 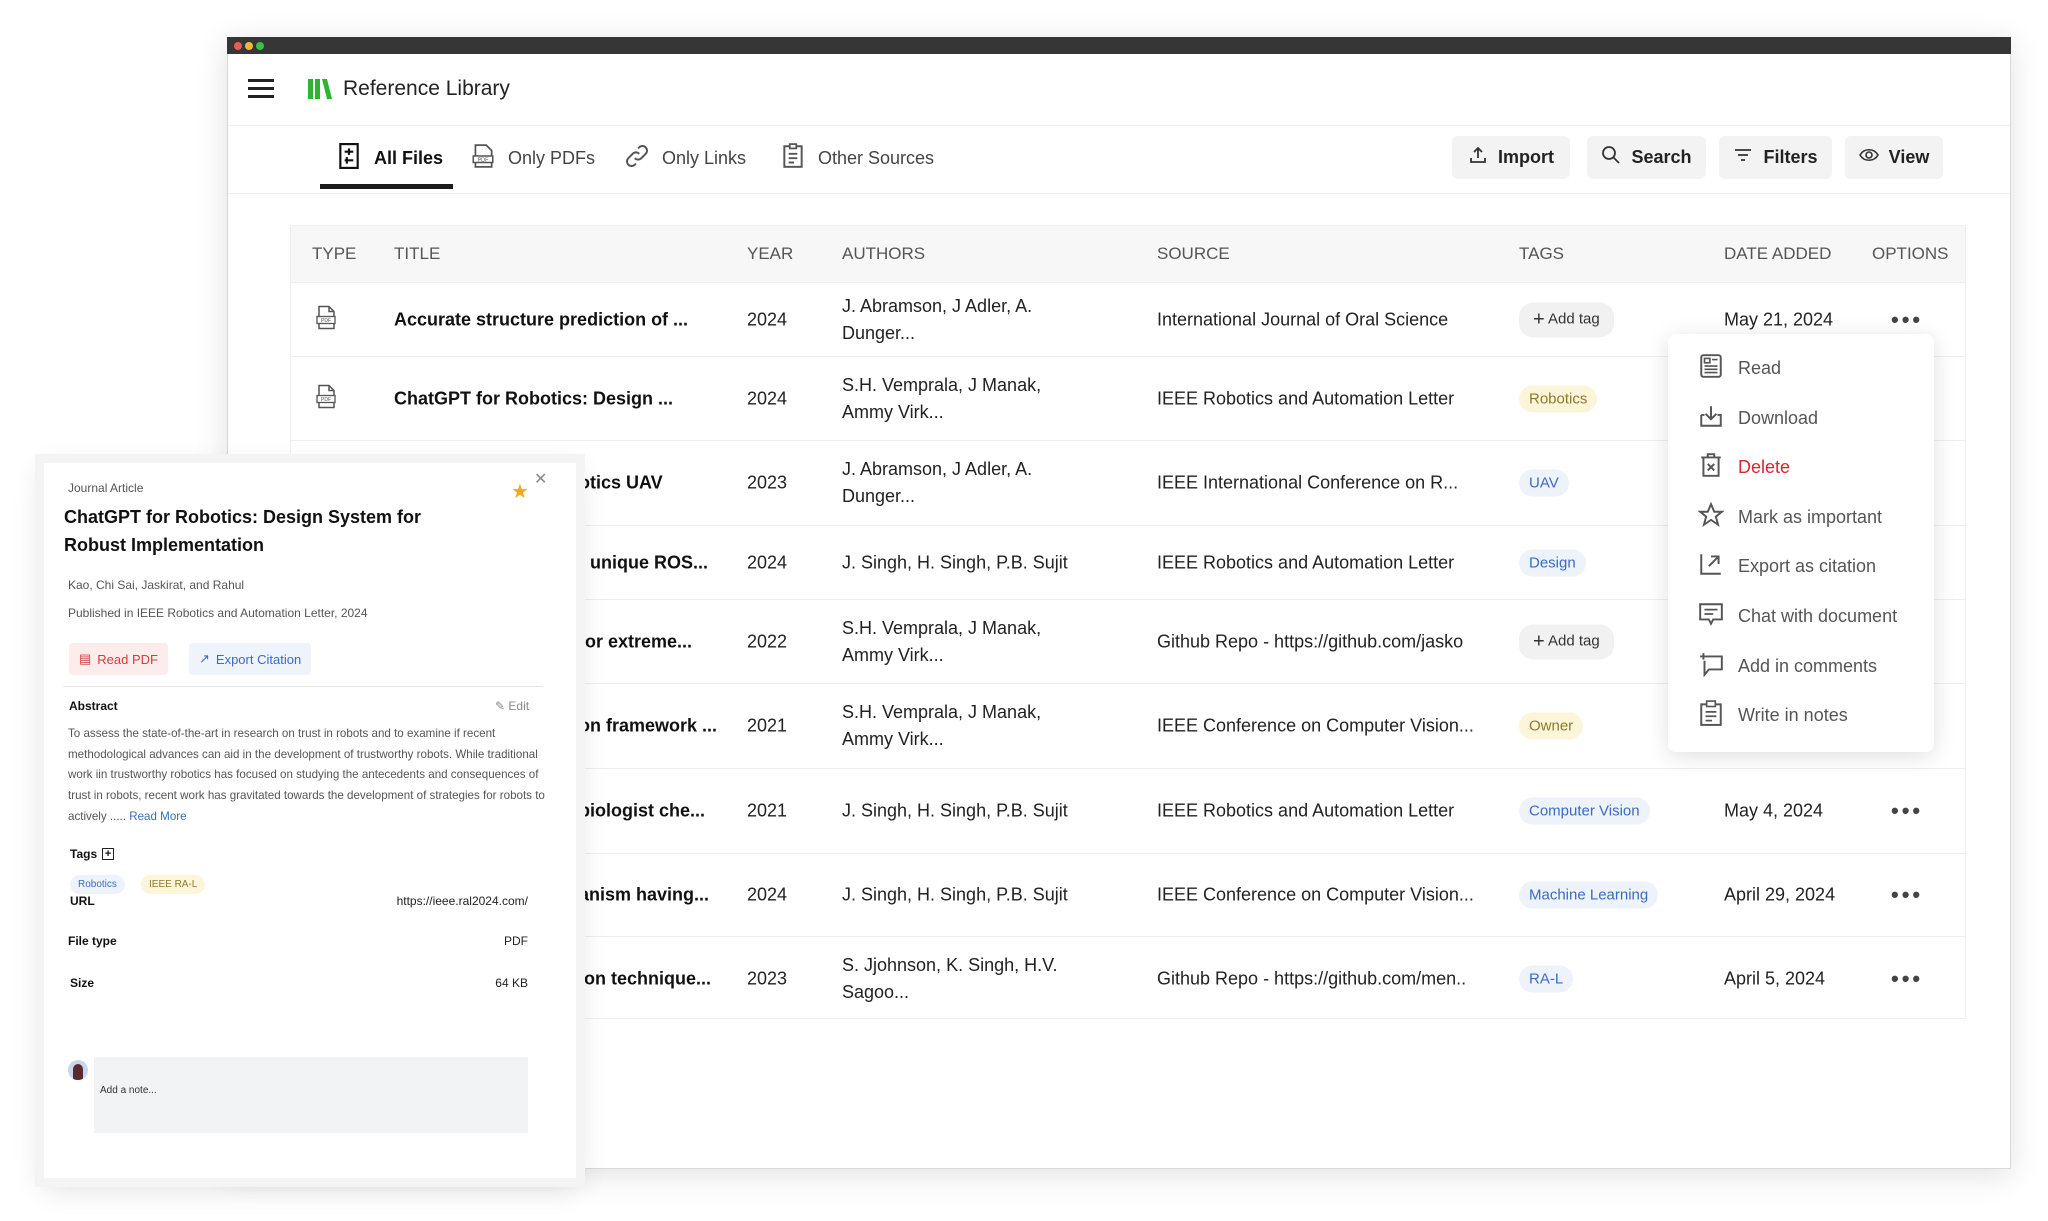 I want to click on tab-label: Only Links, so click(x=704, y=157).